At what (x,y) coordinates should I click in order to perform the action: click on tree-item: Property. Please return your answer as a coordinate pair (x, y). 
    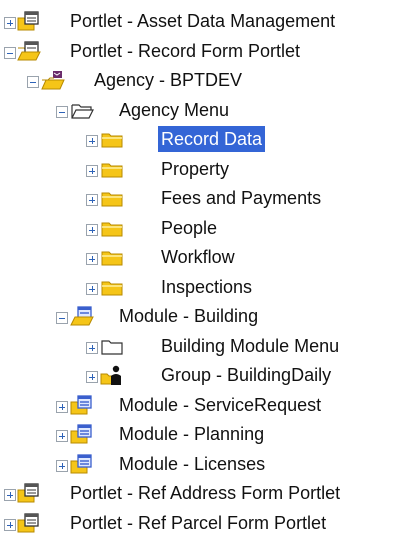
    Looking at the image, I should click on (207, 170).